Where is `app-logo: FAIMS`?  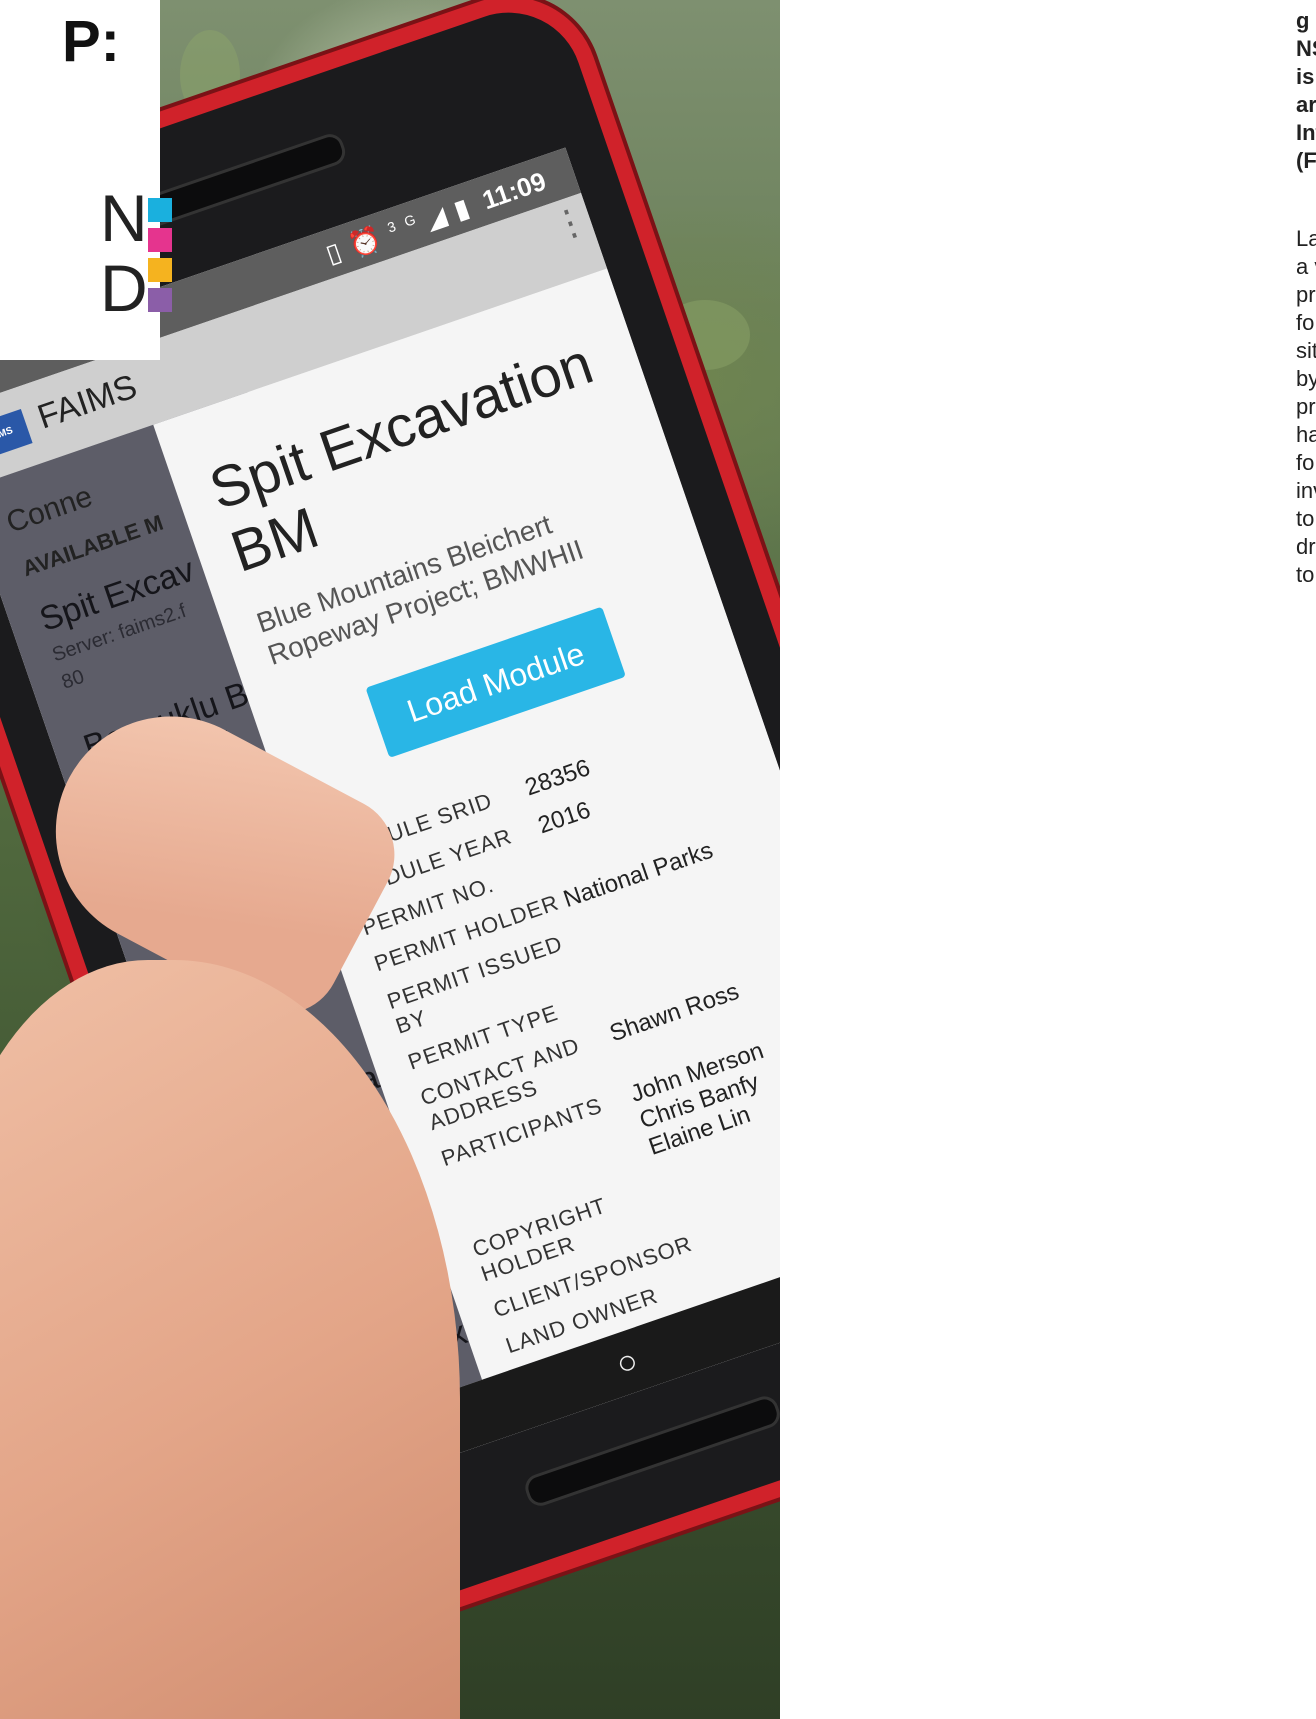 app-logo: FAIMS is located at coordinates (16, 435).